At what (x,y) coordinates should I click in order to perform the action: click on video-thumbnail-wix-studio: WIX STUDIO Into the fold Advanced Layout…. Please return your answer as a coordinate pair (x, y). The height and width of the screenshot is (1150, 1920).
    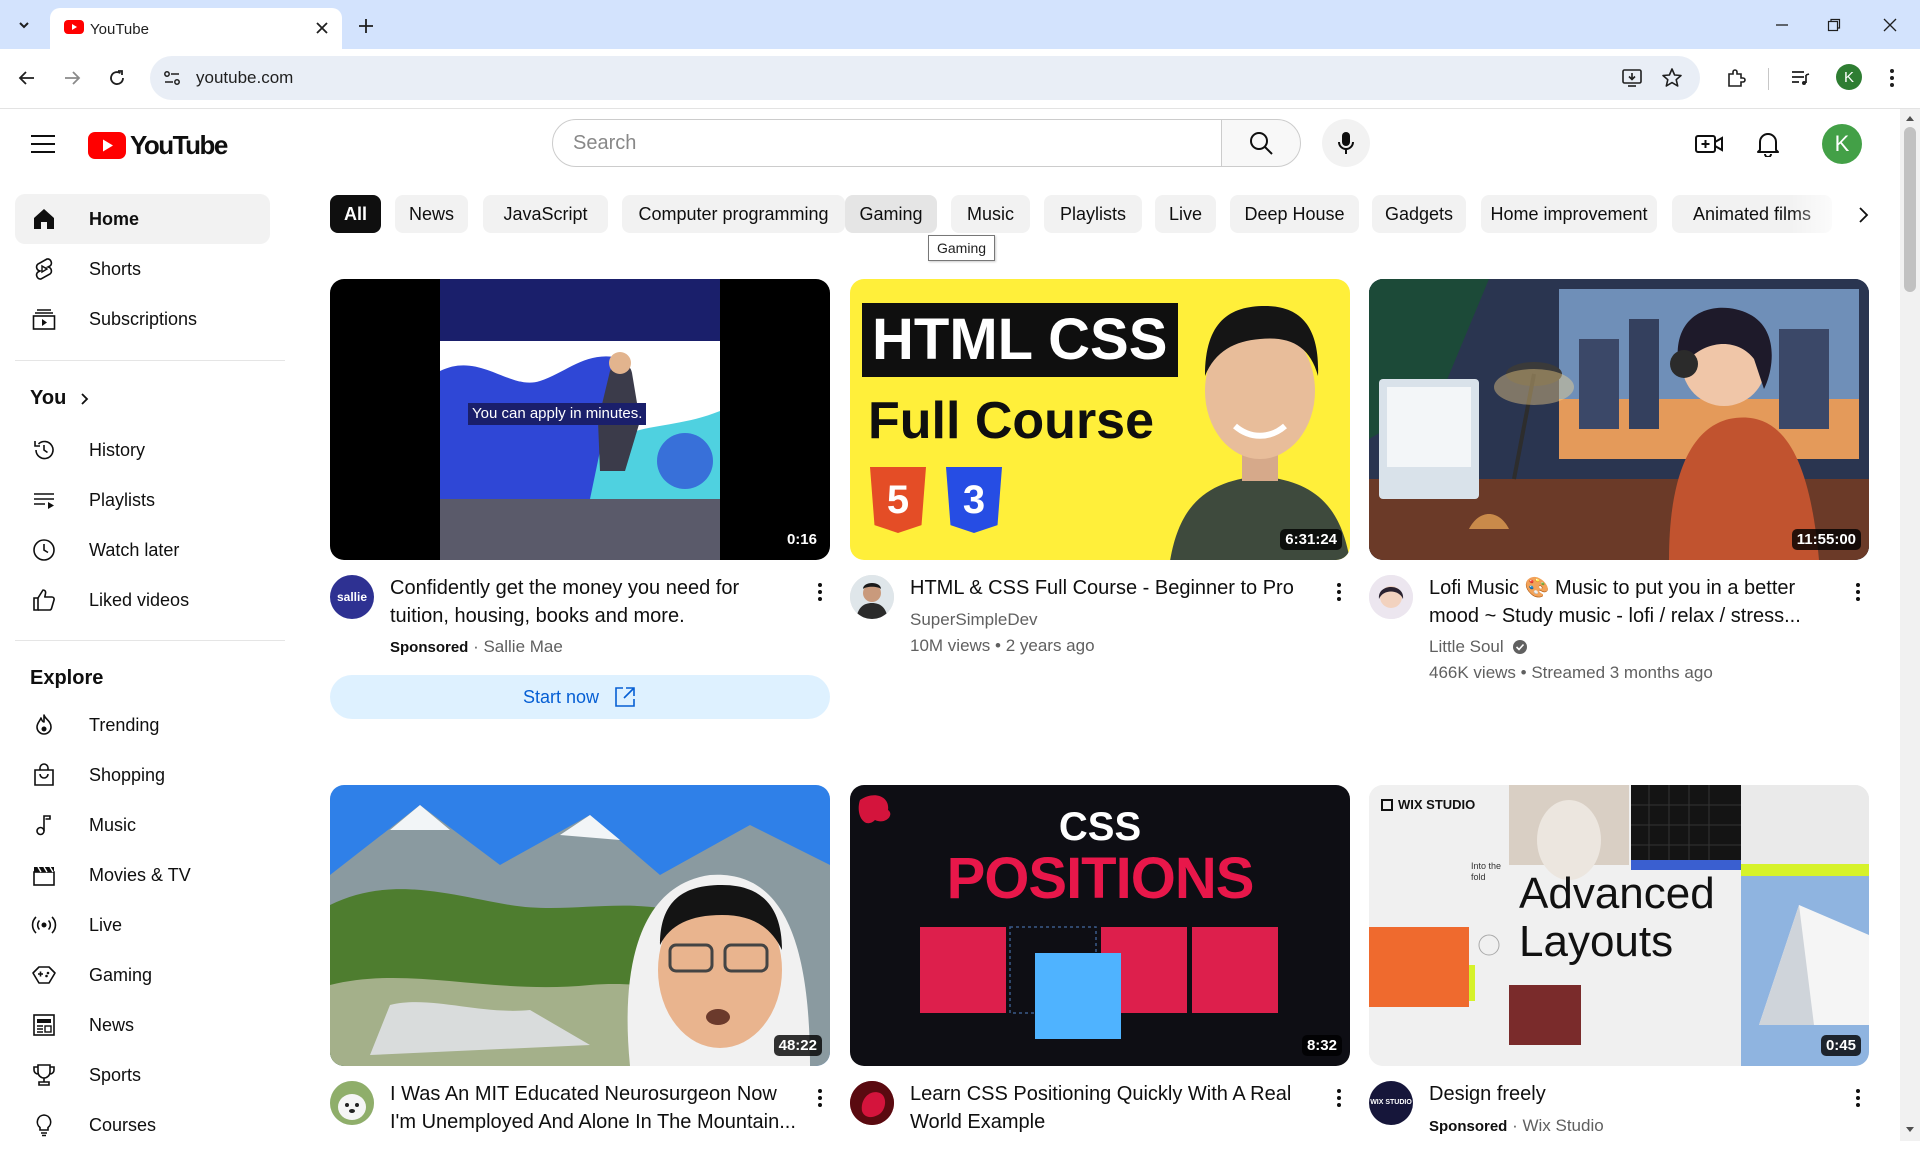
    Looking at the image, I should click on (1619, 925).